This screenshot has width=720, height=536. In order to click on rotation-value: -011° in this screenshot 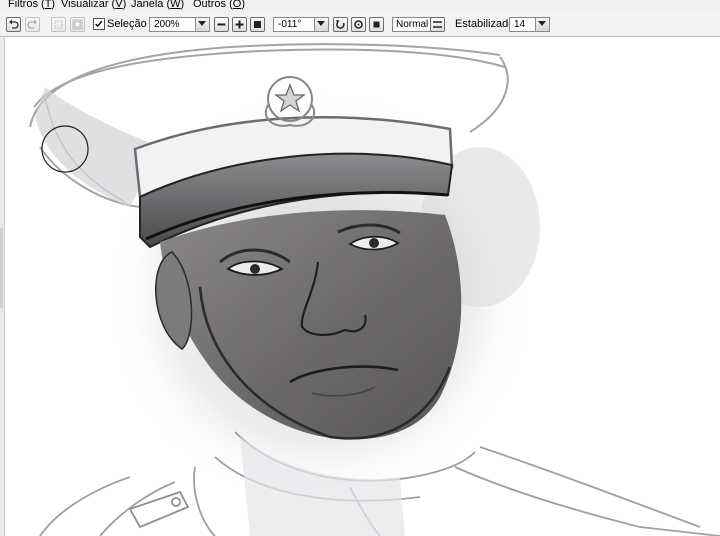, I will do `click(290, 24)`.